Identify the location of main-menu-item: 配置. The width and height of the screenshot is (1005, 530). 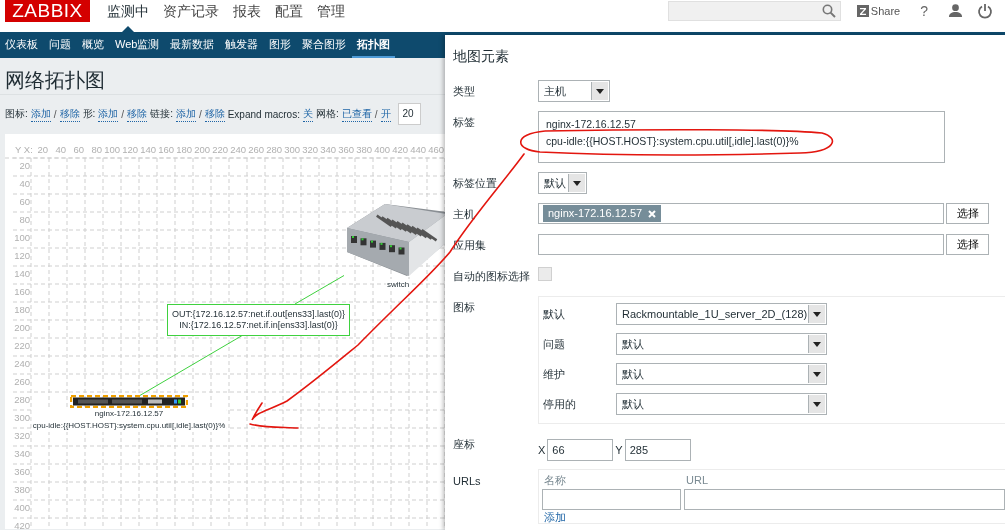
(289, 16).